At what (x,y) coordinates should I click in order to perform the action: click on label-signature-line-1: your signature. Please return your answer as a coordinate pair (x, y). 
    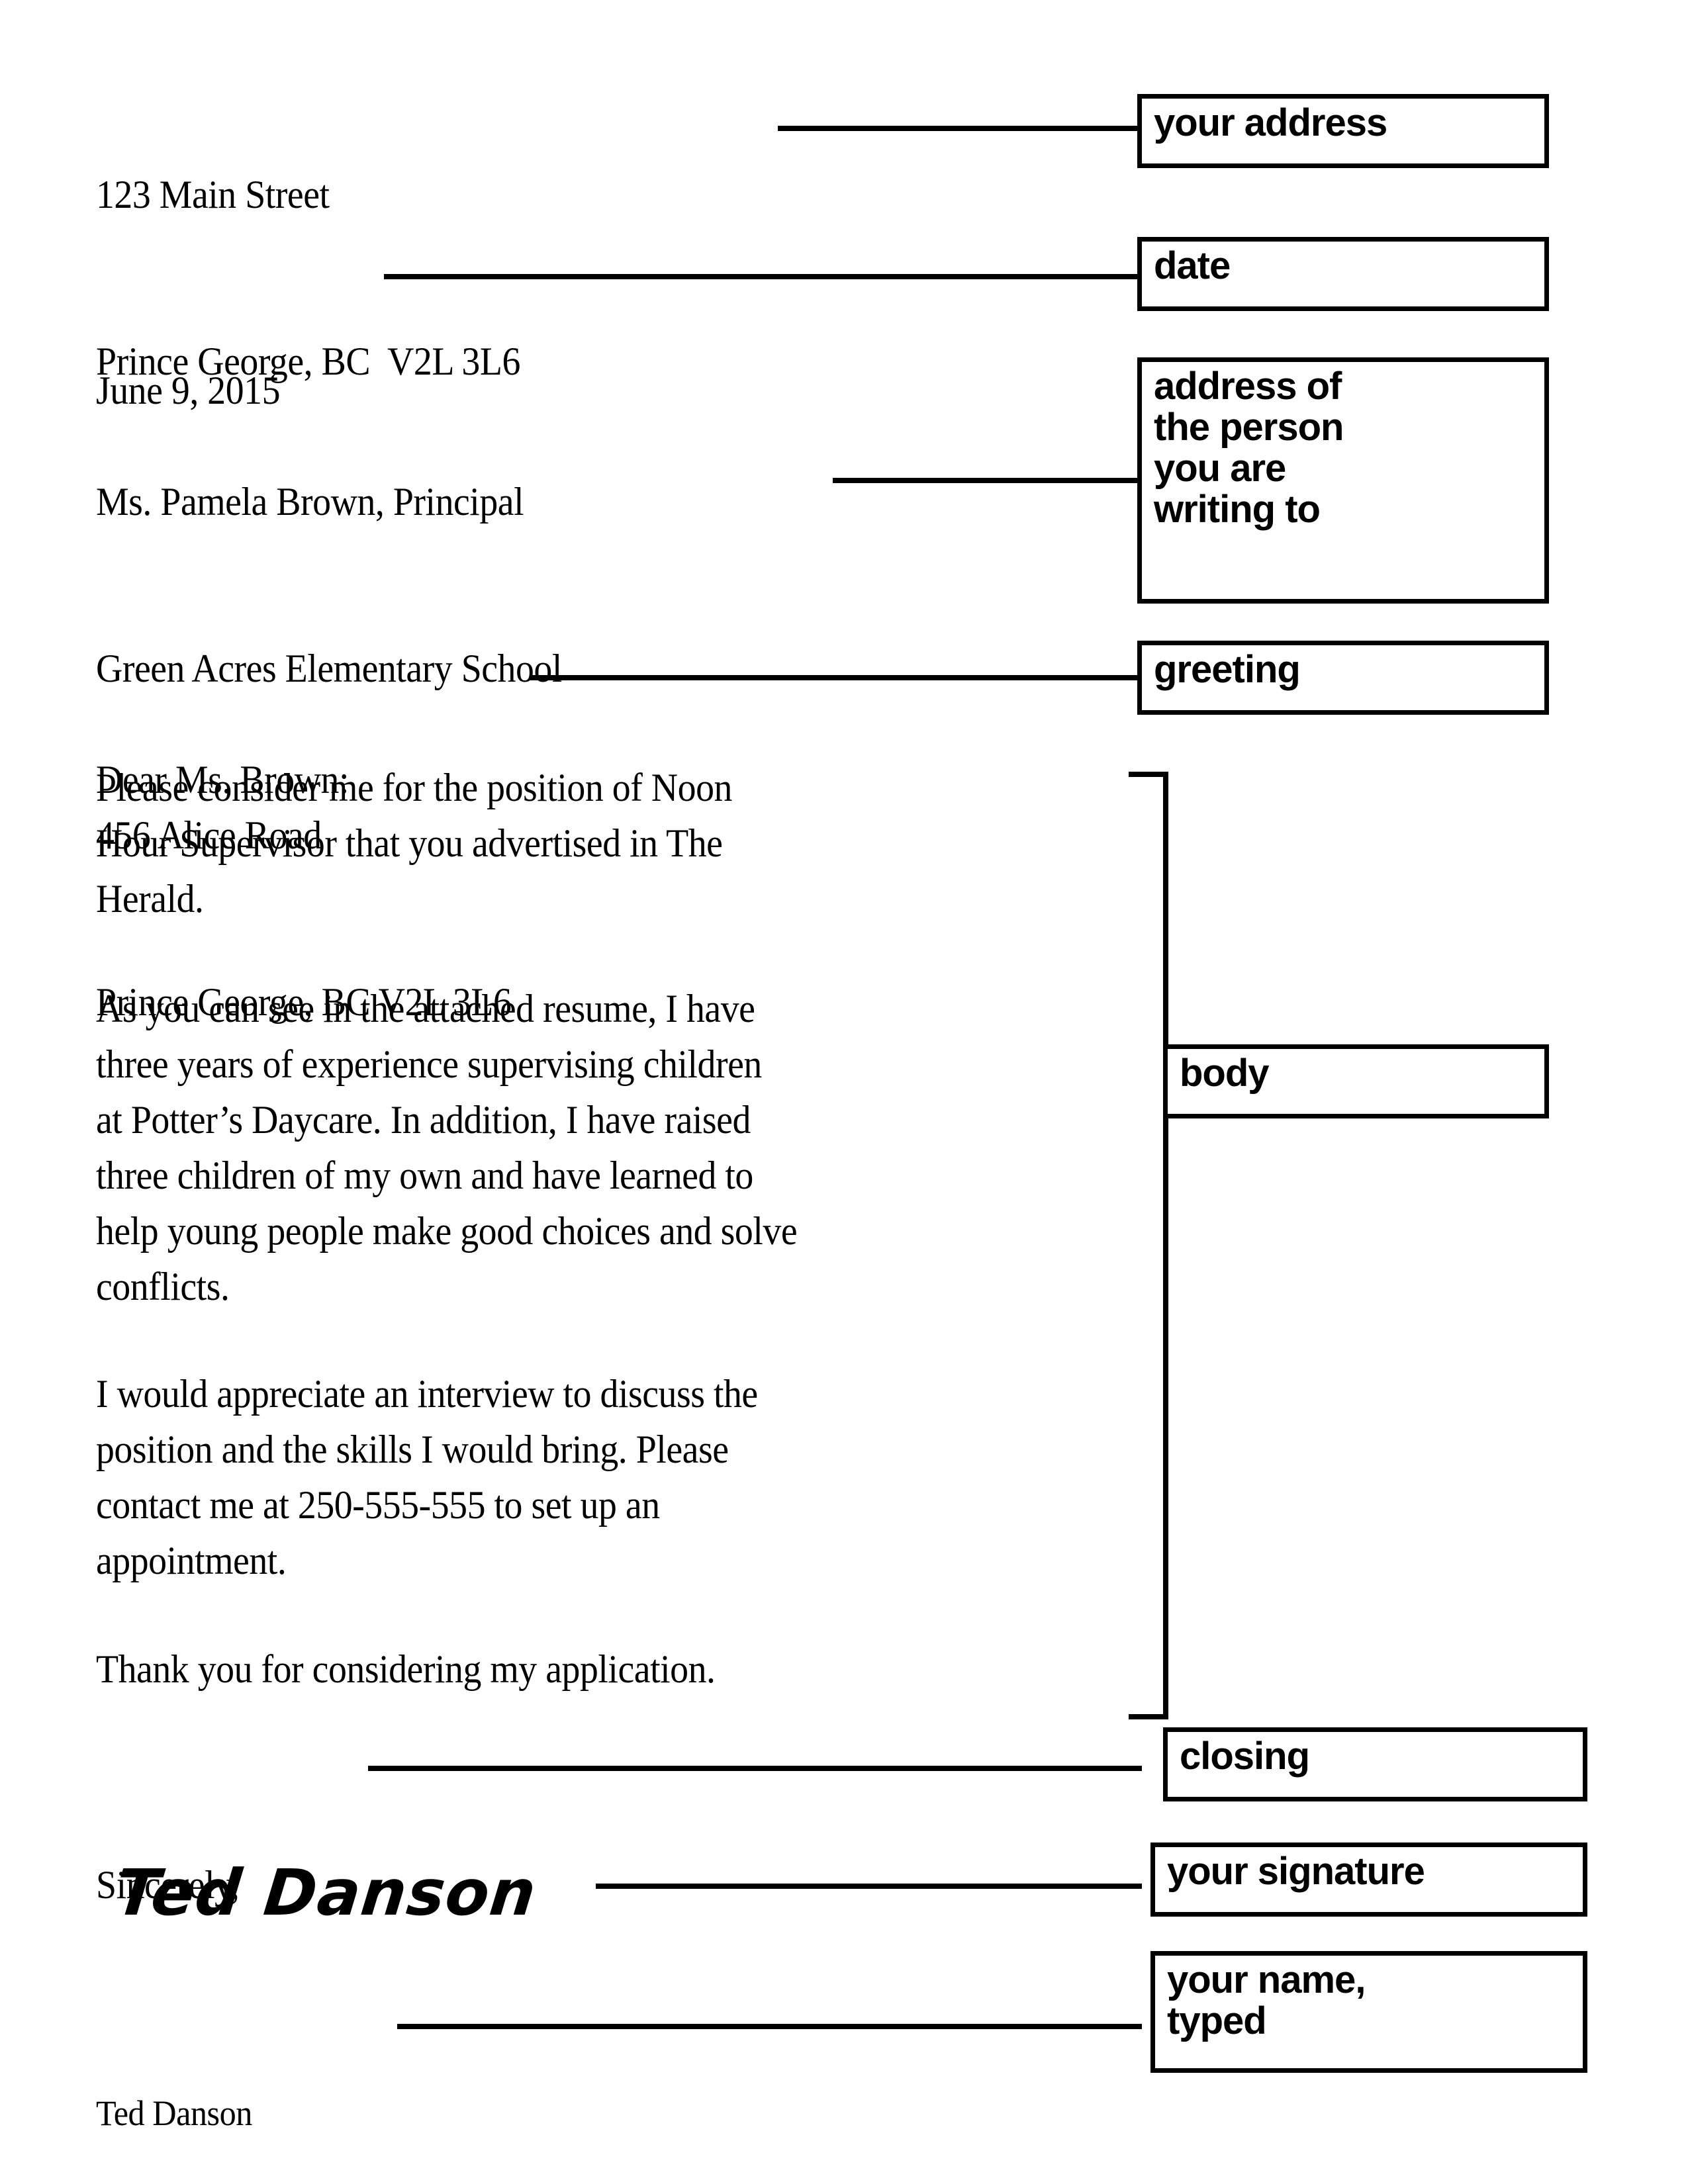
    Looking at the image, I should click on (1296, 1871).